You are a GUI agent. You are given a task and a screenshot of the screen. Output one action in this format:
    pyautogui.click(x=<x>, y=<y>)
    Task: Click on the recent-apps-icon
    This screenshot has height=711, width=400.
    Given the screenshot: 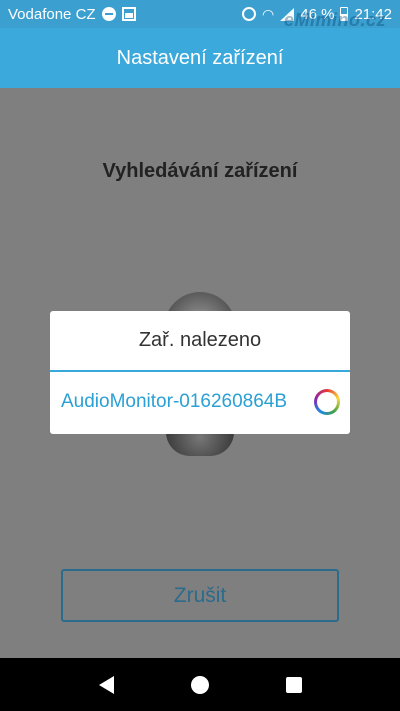 What is the action you would take?
    pyautogui.click(x=293, y=684)
    